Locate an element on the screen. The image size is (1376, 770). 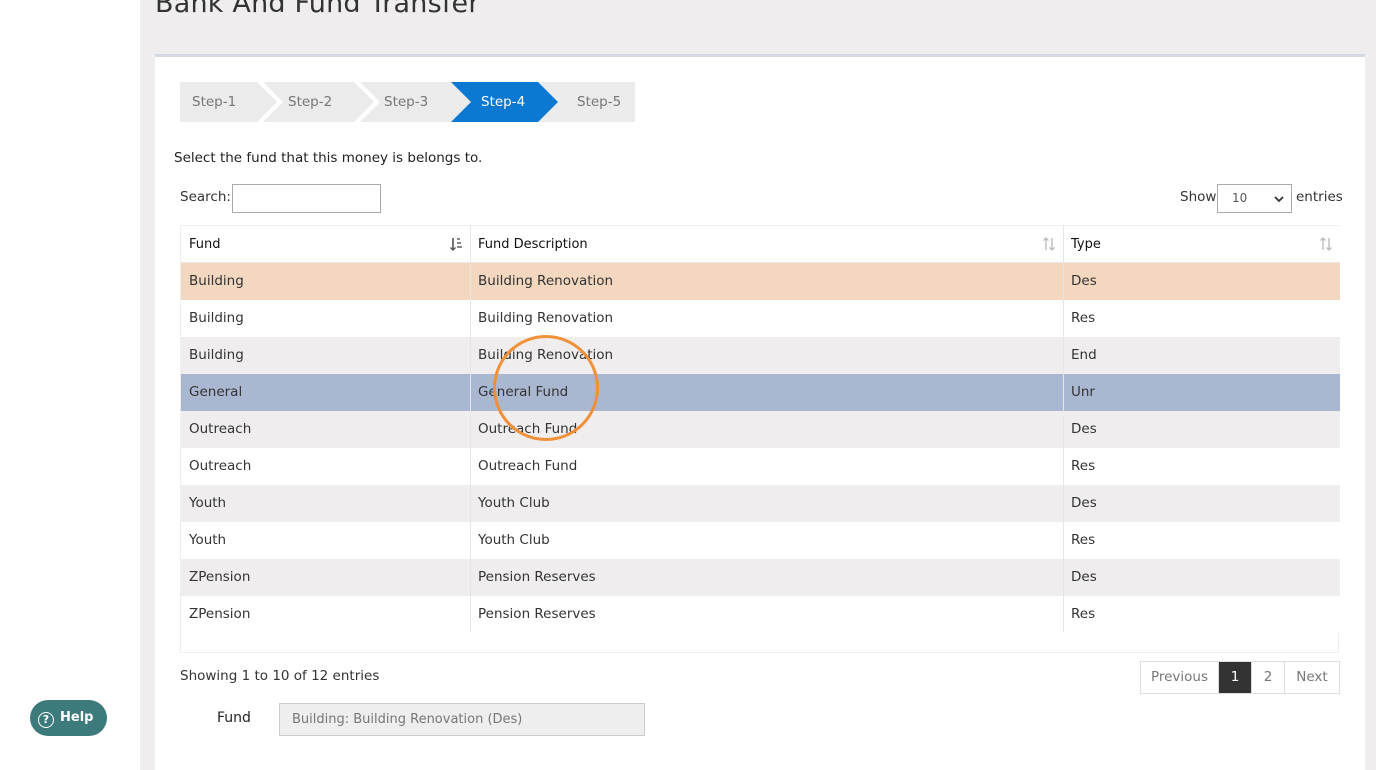
column-header-fund: Fund is located at coordinates (325, 244).